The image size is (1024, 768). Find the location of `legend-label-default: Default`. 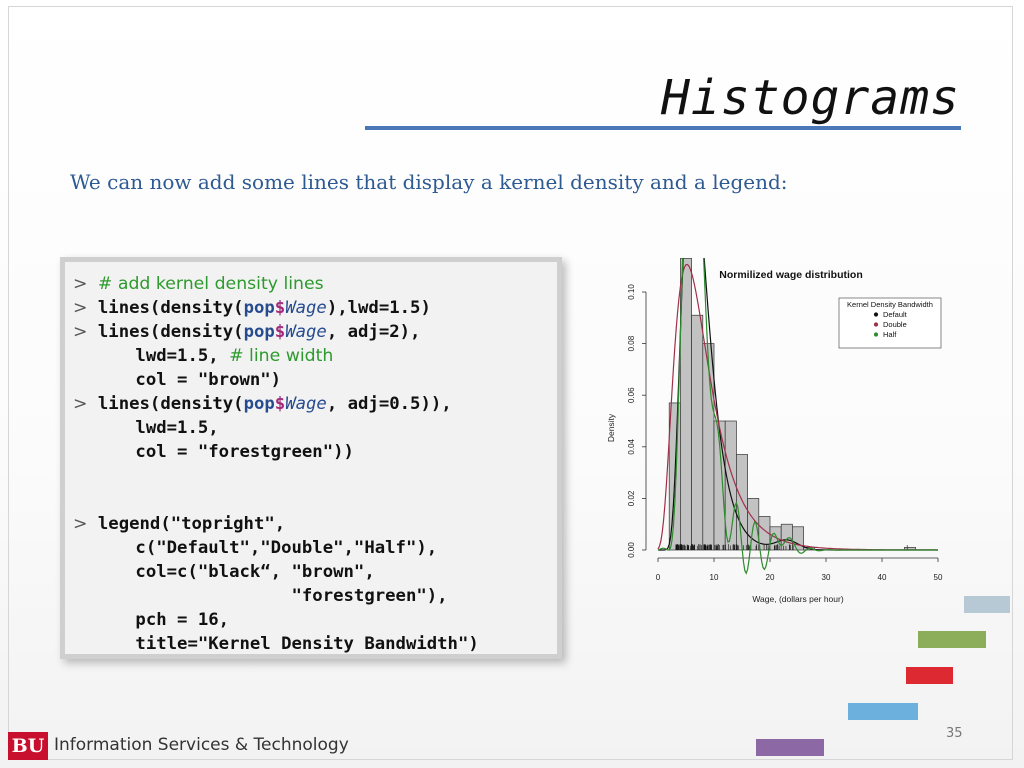

legend-label-default: Default is located at coordinates (895, 314).